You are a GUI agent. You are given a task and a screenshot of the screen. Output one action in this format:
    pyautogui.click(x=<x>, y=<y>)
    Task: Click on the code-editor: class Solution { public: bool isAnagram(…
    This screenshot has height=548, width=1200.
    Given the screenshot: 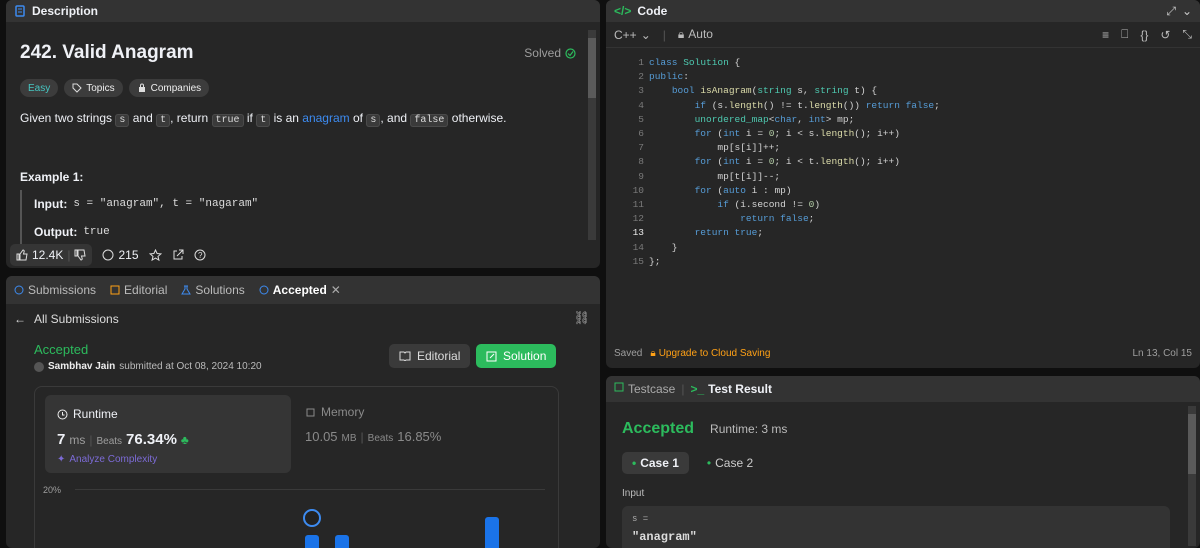 What is the action you would take?
    pyautogui.click(x=794, y=162)
    